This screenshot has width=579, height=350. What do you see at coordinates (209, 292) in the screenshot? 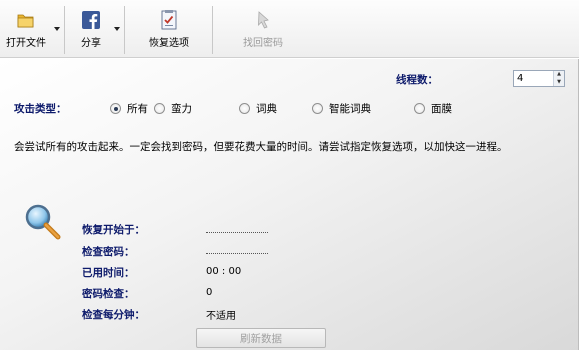
I see `passwords-checked-value: 0` at bounding box center [209, 292].